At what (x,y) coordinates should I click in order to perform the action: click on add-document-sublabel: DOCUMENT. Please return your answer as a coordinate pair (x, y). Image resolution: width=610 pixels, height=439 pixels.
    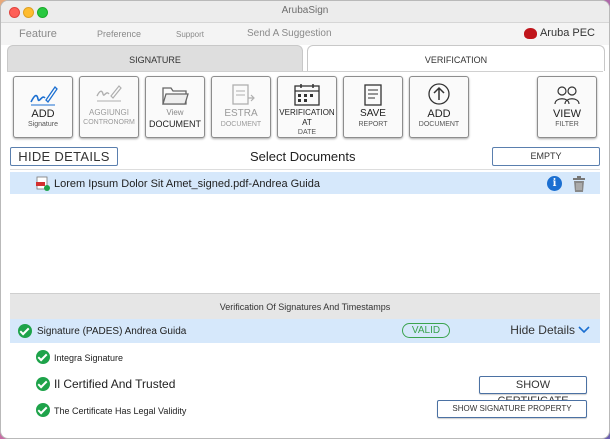
    Looking at the image, I should click on (439, 124).